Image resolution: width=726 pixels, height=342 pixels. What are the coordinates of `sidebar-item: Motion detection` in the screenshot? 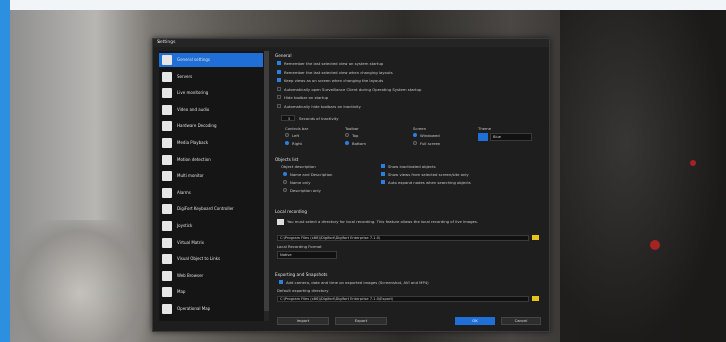 It's located at (211, 160).